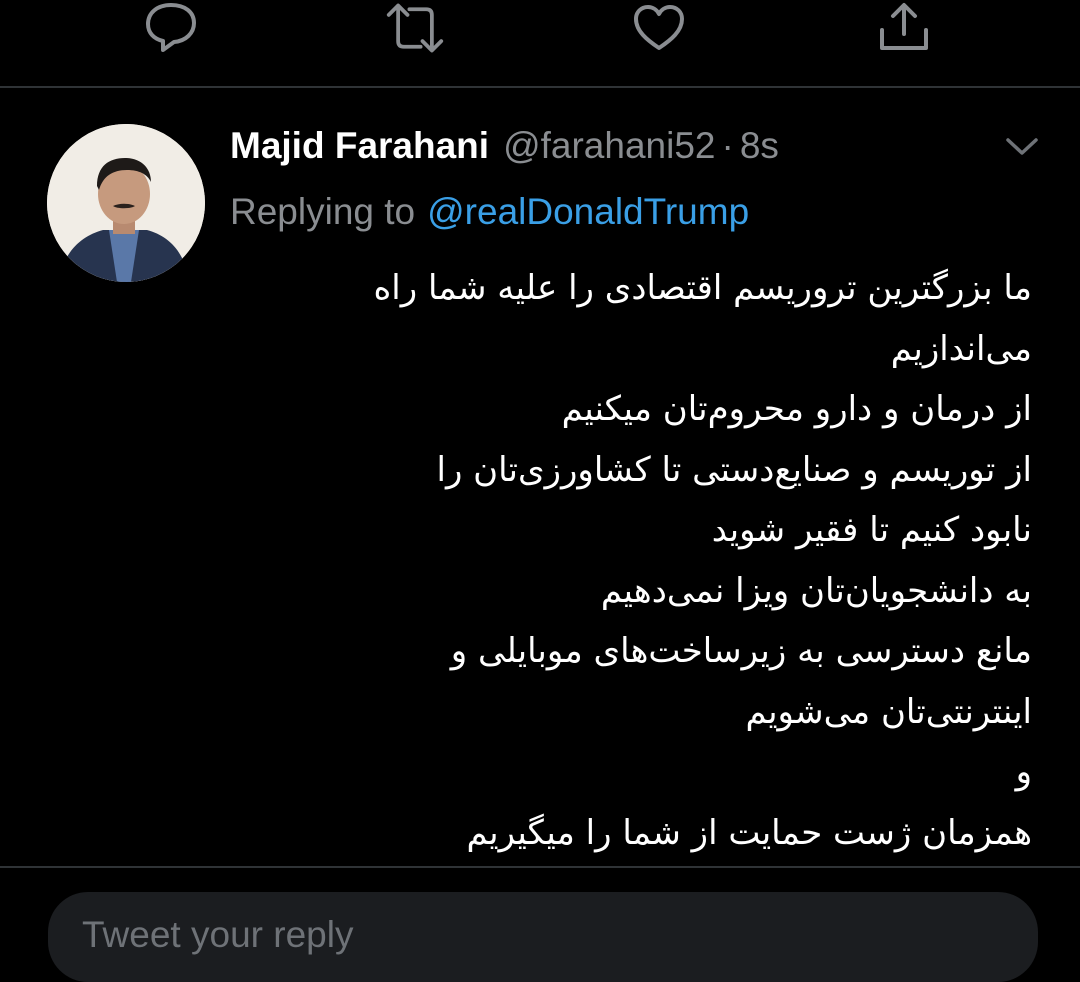 This screenshot has width=1080, height=982. I want to click on tweet-text-line: می‌اندازیم, so click(961, 348).